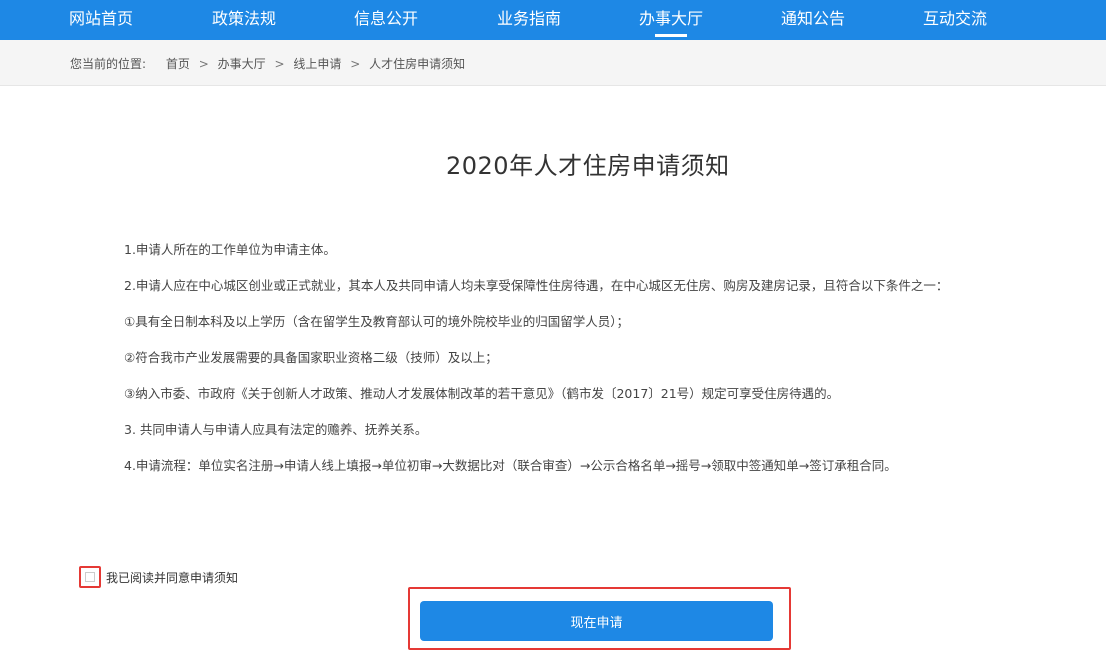  Describe the element at coordinates (101, 20) in the screenshot. I see `nav-item-home: 网站首页` at that location.